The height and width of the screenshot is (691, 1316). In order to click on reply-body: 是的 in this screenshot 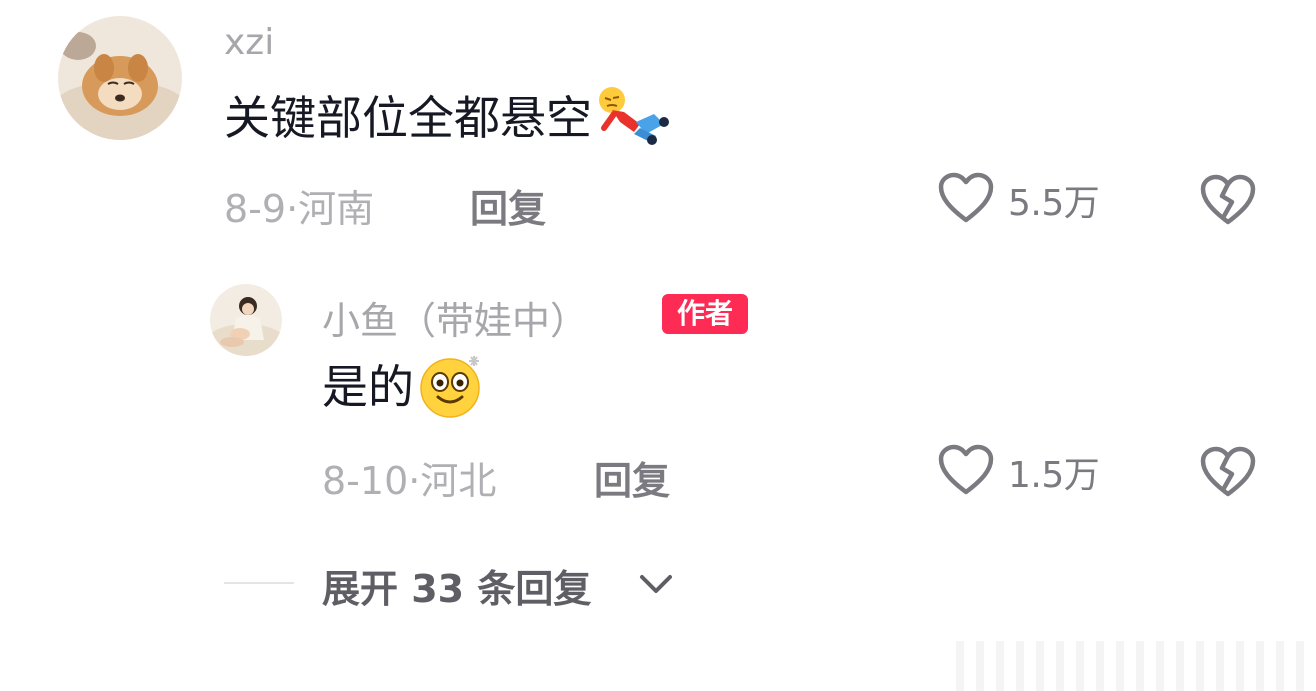, I will do `click(405, 384)`.